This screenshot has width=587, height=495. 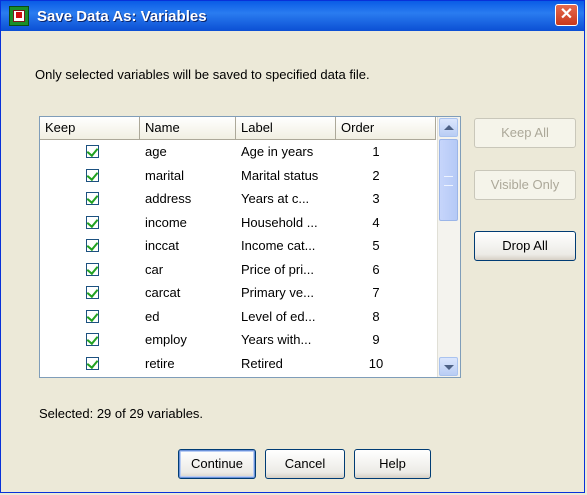 I want to click on variable-order: 10, so click(x=376, y=363).